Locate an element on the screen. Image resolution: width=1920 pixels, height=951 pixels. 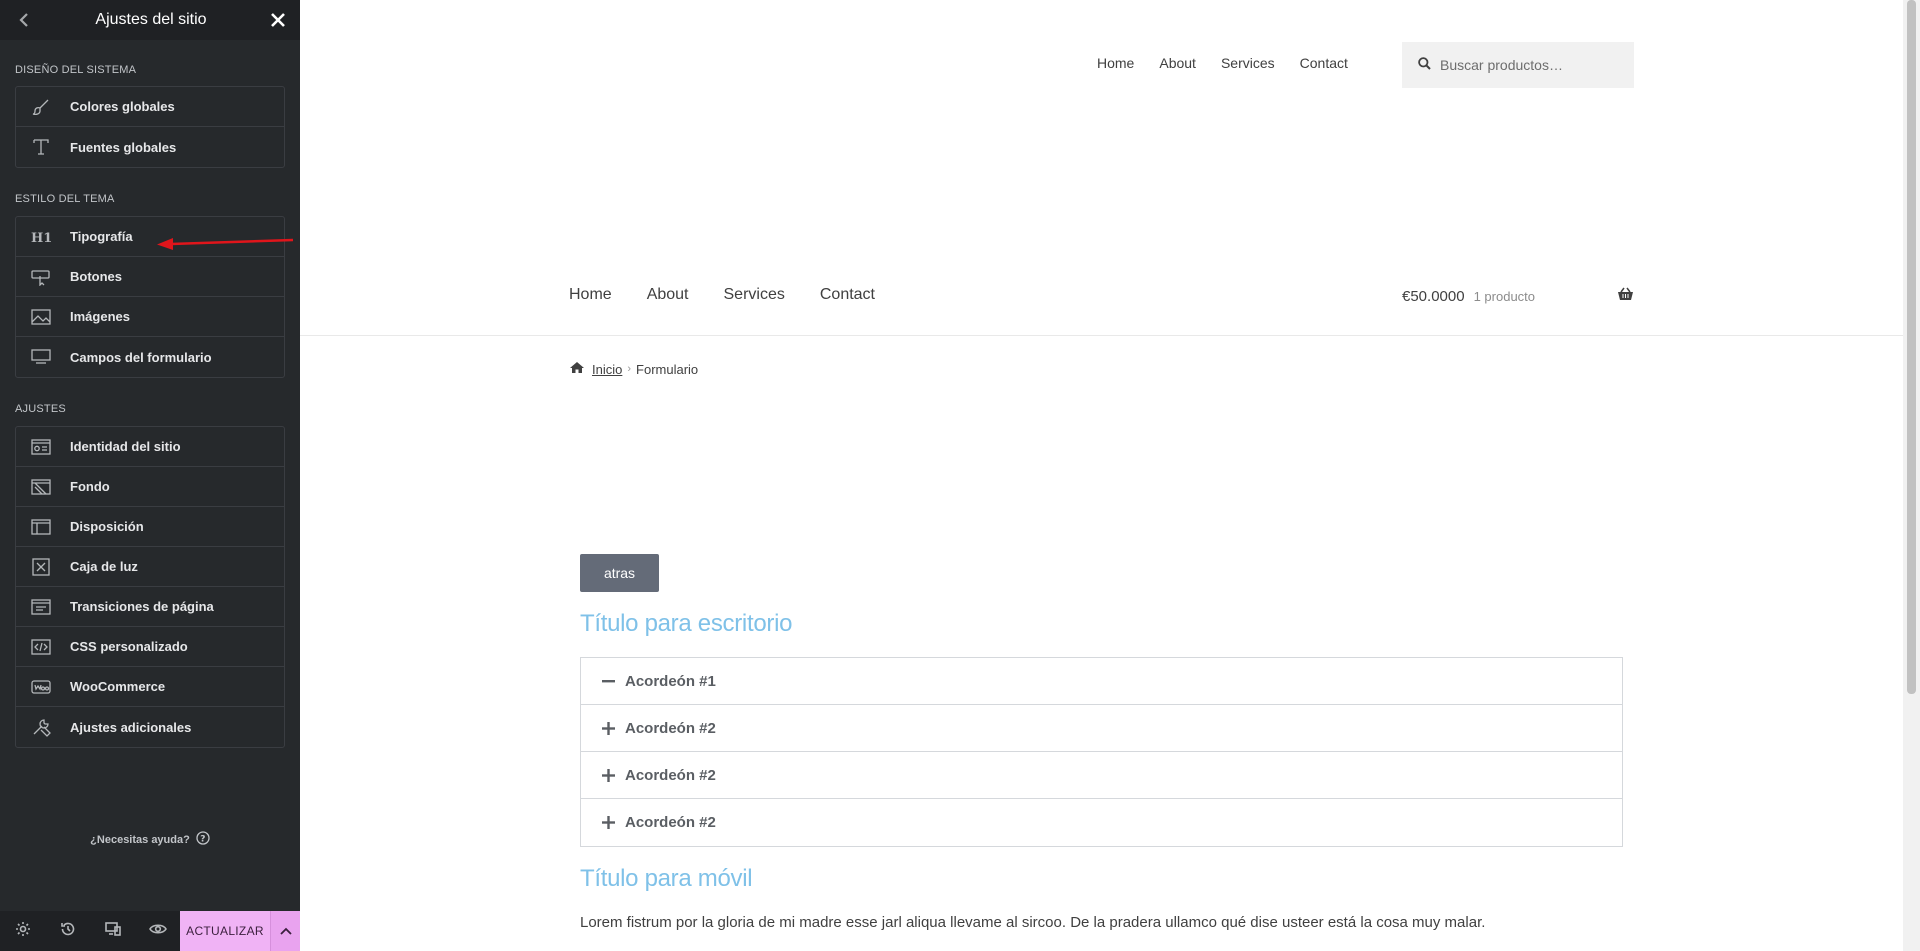
menu-item-label: Colores globales is located at coordinates (122, 106).